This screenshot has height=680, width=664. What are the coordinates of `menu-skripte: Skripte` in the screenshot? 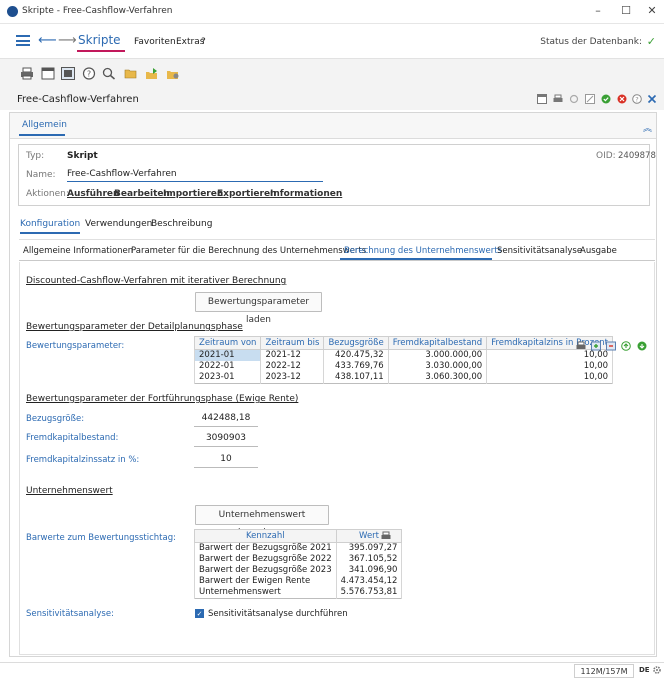 It's located at (99, 40).